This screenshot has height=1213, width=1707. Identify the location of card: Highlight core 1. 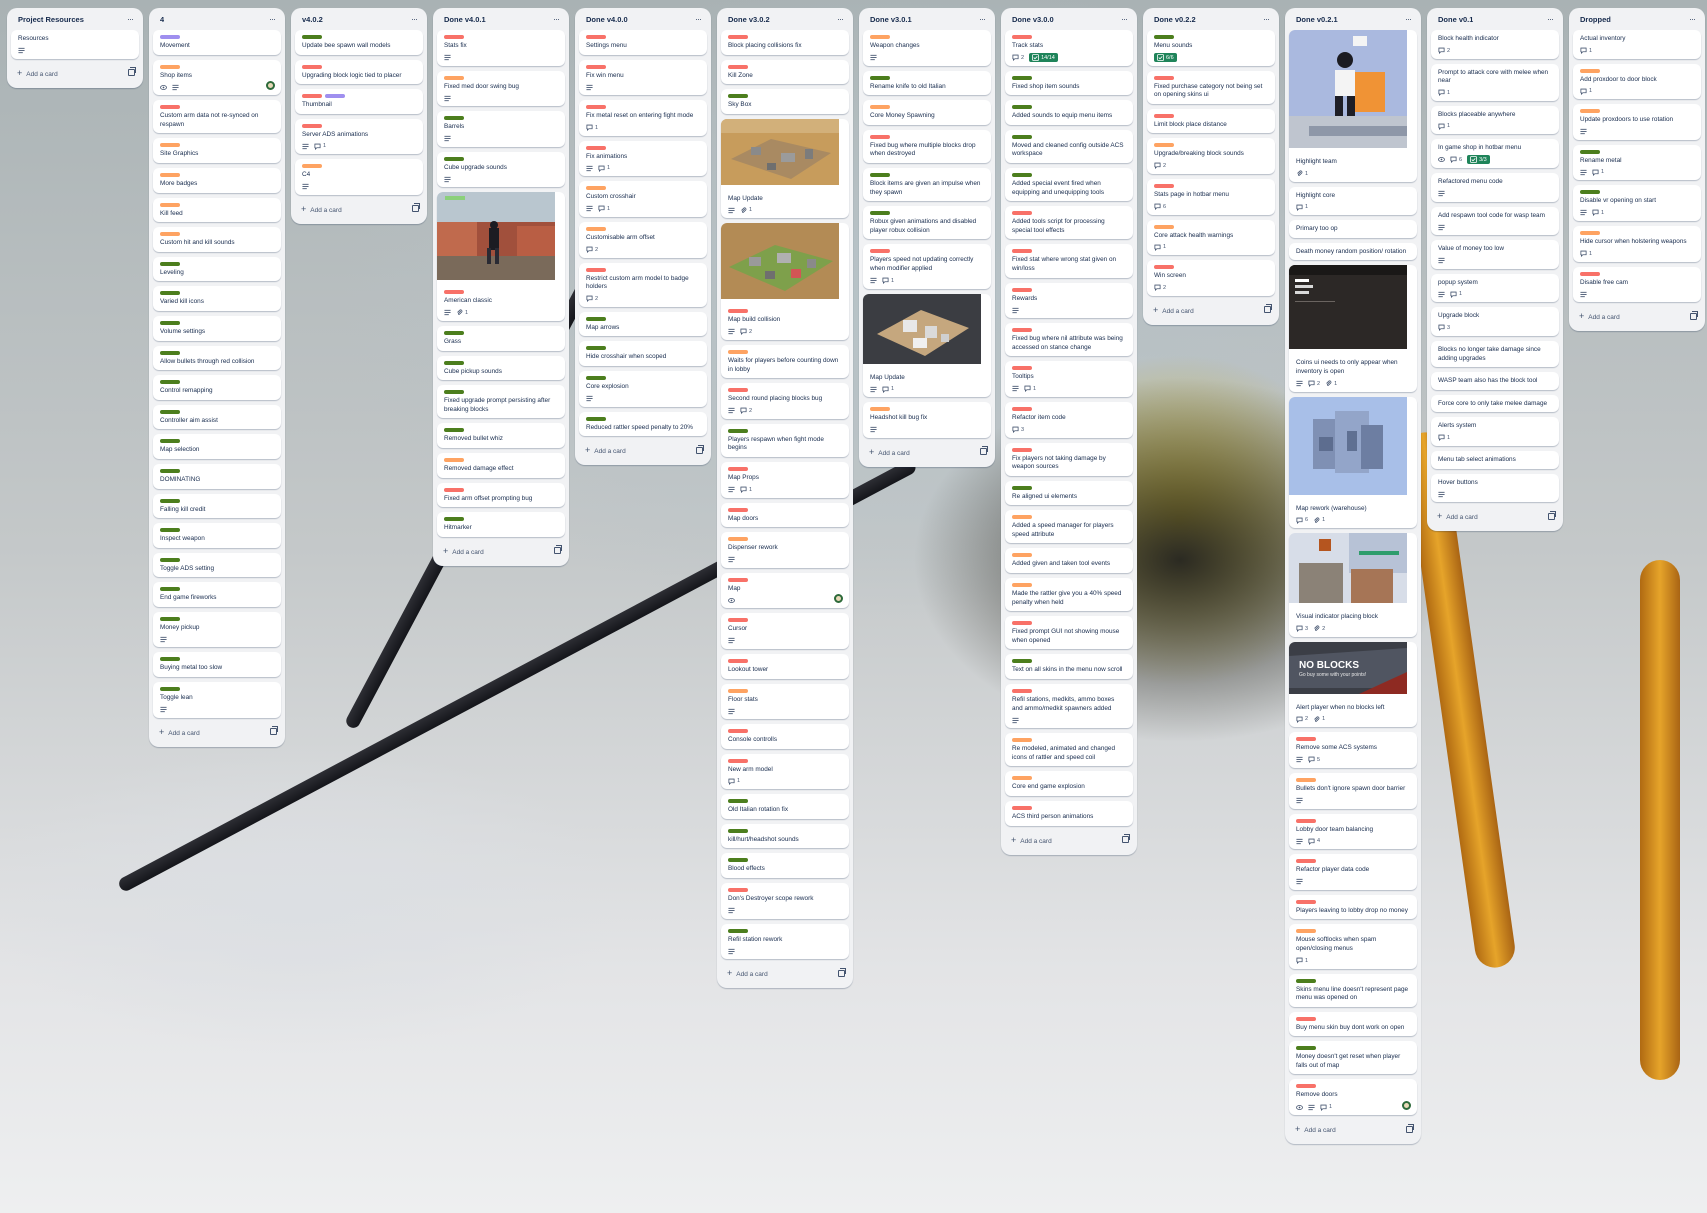
(1353, 201).